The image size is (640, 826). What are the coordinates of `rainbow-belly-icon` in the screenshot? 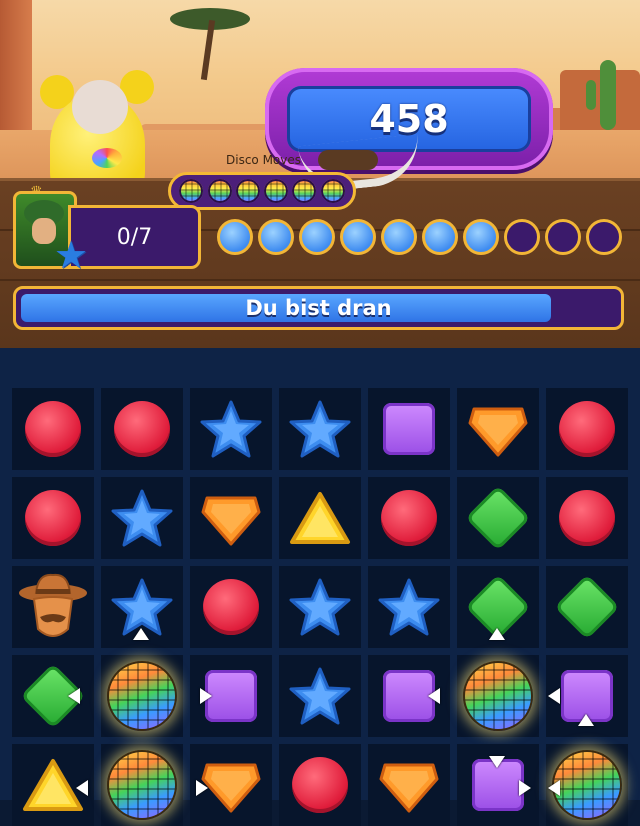 It's located at (107, 158).